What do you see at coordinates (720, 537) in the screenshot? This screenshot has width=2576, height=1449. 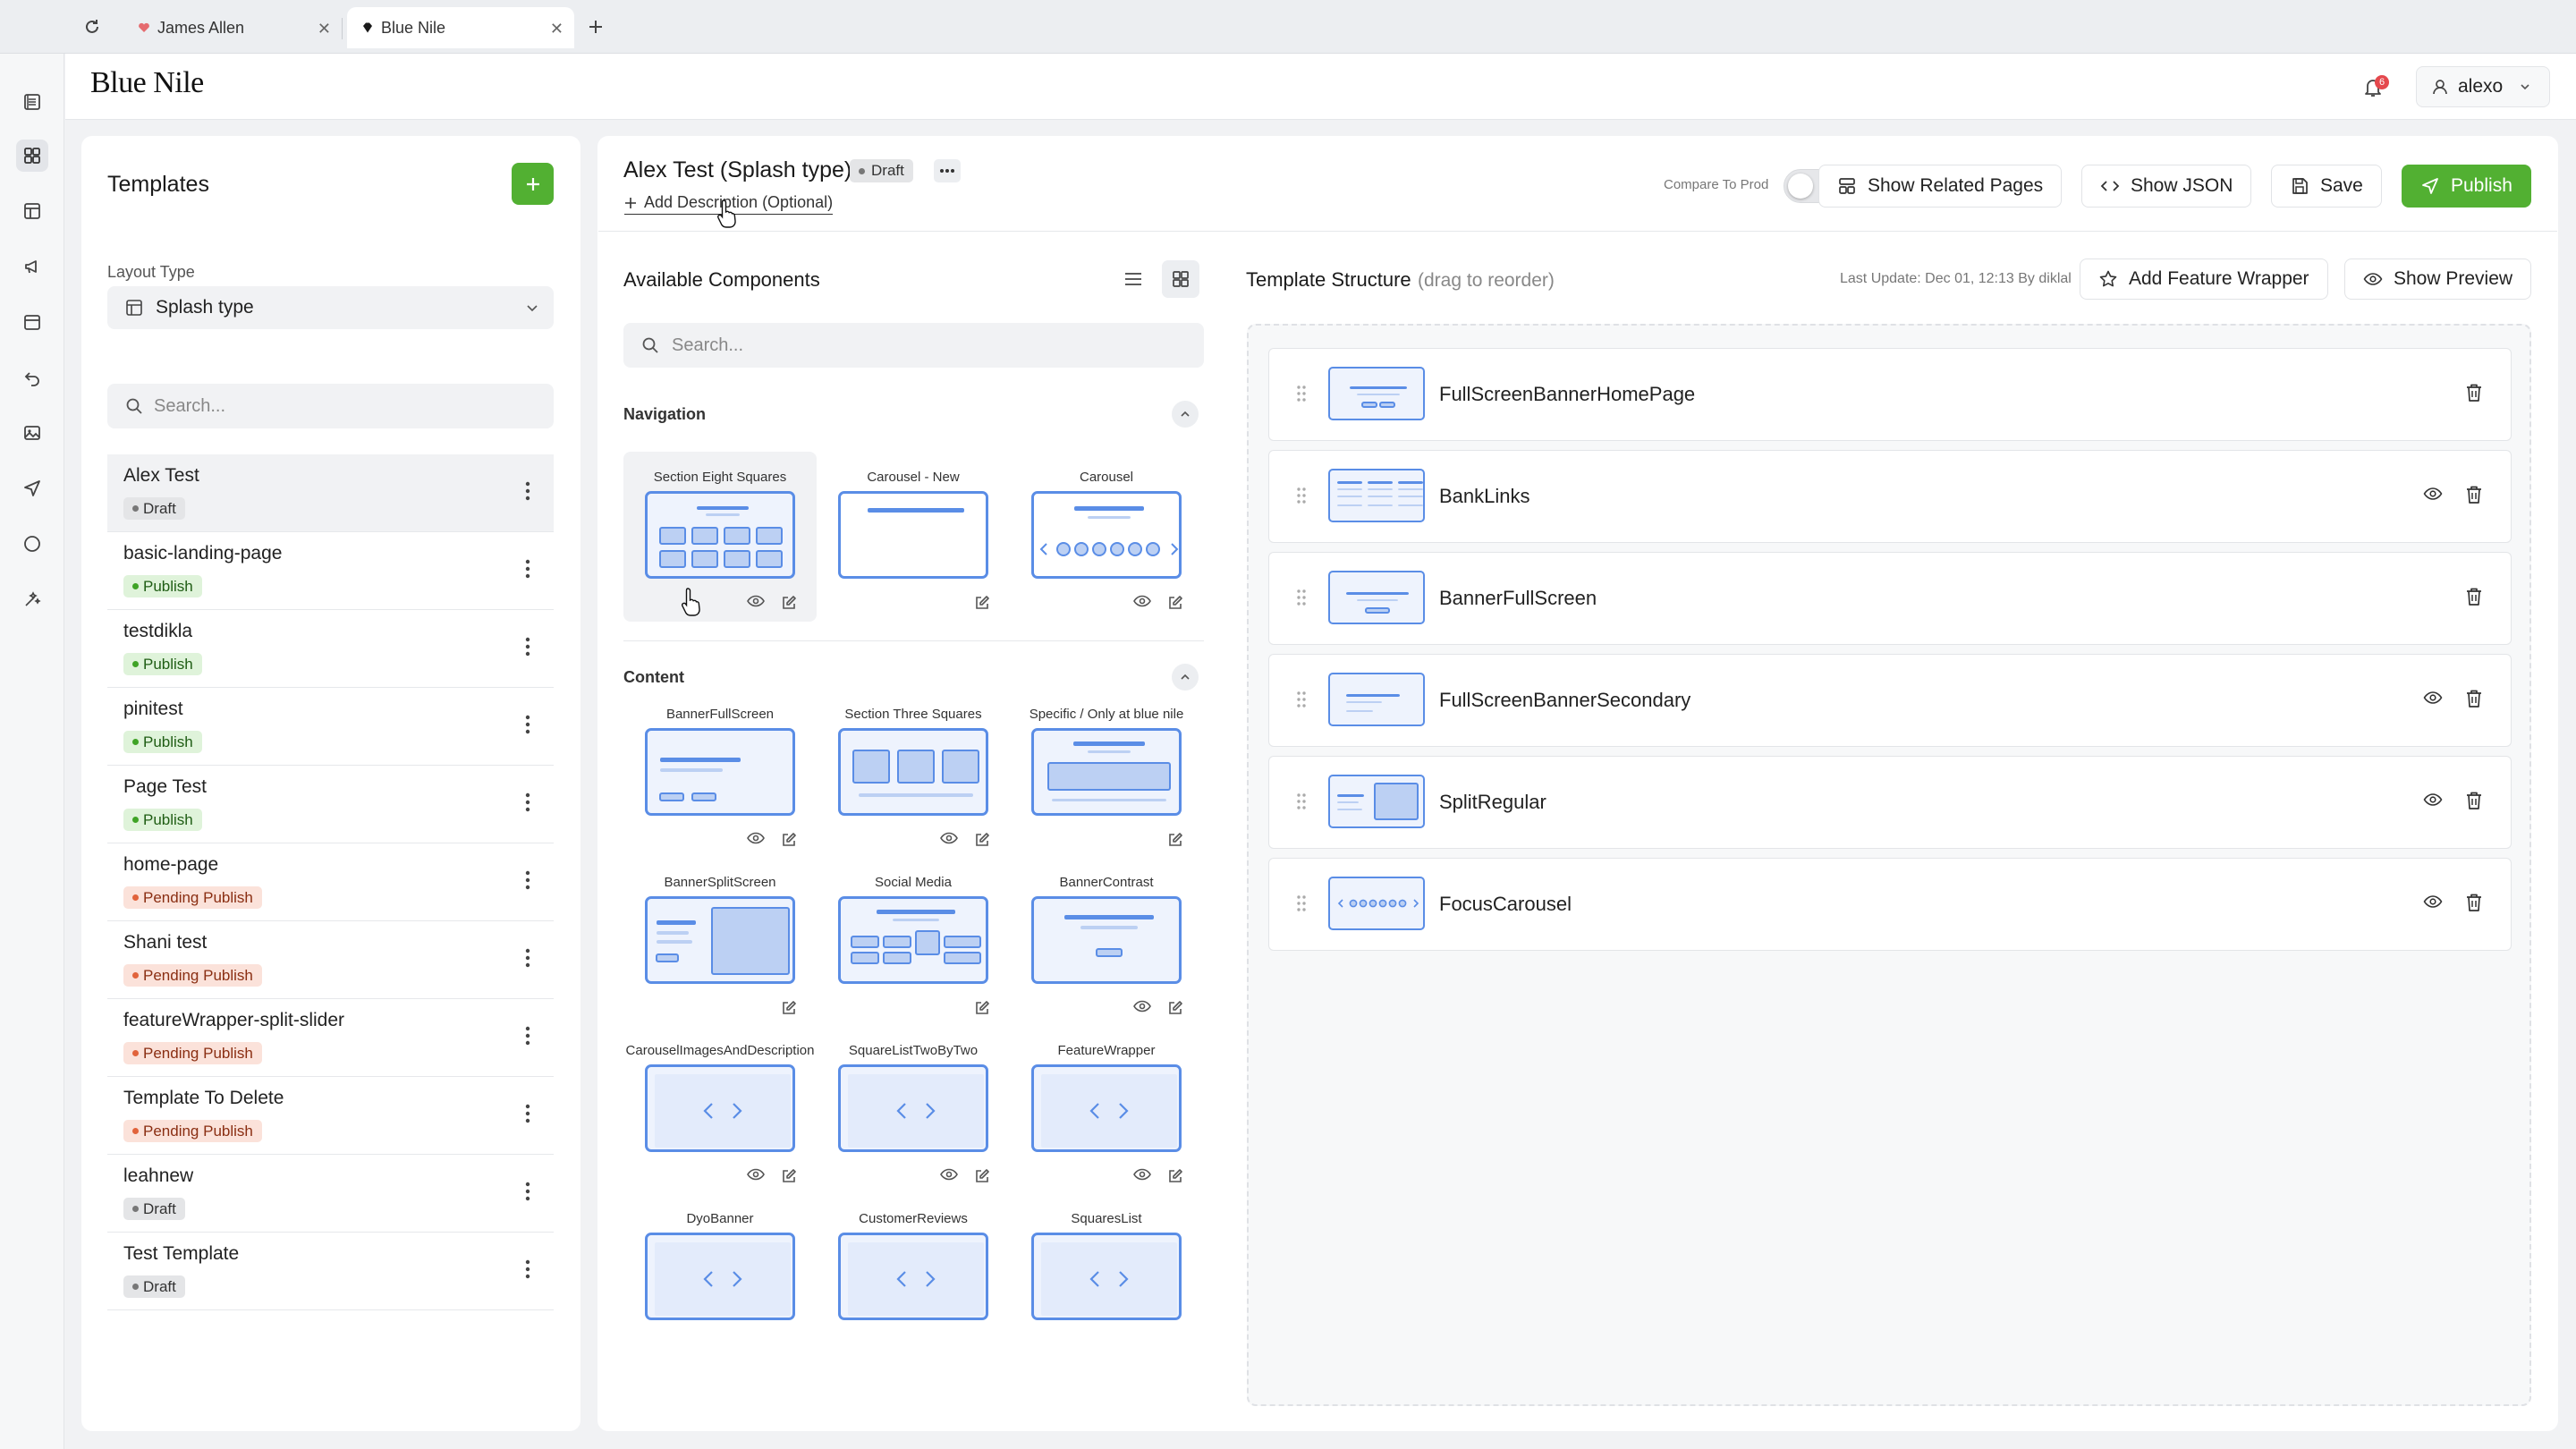 I see `component-card: Section Eight Squares` at bounding box center [720, 537].